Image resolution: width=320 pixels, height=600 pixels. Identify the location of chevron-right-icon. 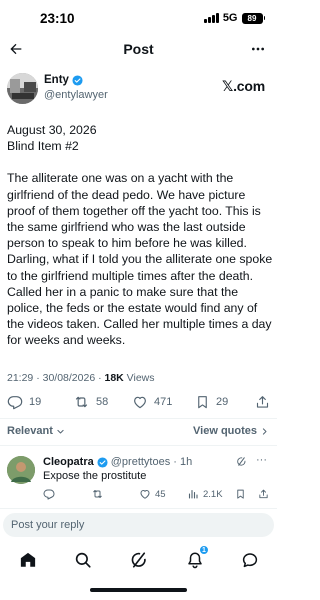
(264, 431).